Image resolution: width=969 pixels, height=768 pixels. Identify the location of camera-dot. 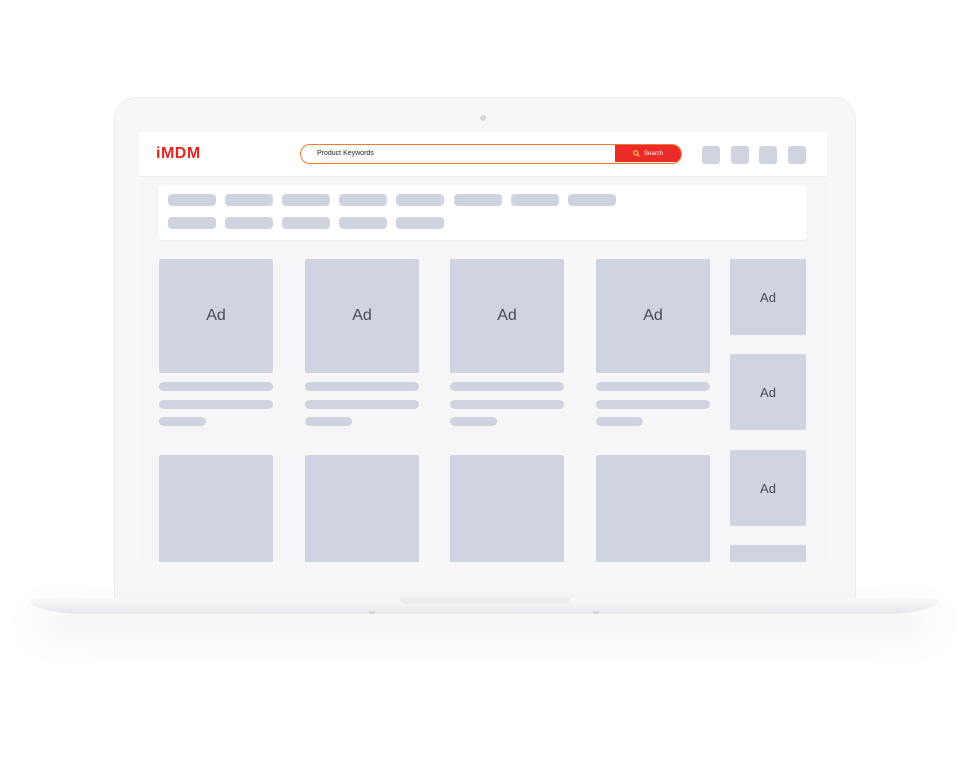
(483, 118).